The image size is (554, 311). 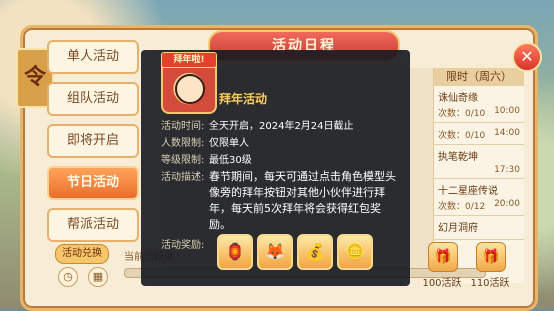 I want to click on detail-row: 人数限制: 仅限单人, so click(x=205, y=143).